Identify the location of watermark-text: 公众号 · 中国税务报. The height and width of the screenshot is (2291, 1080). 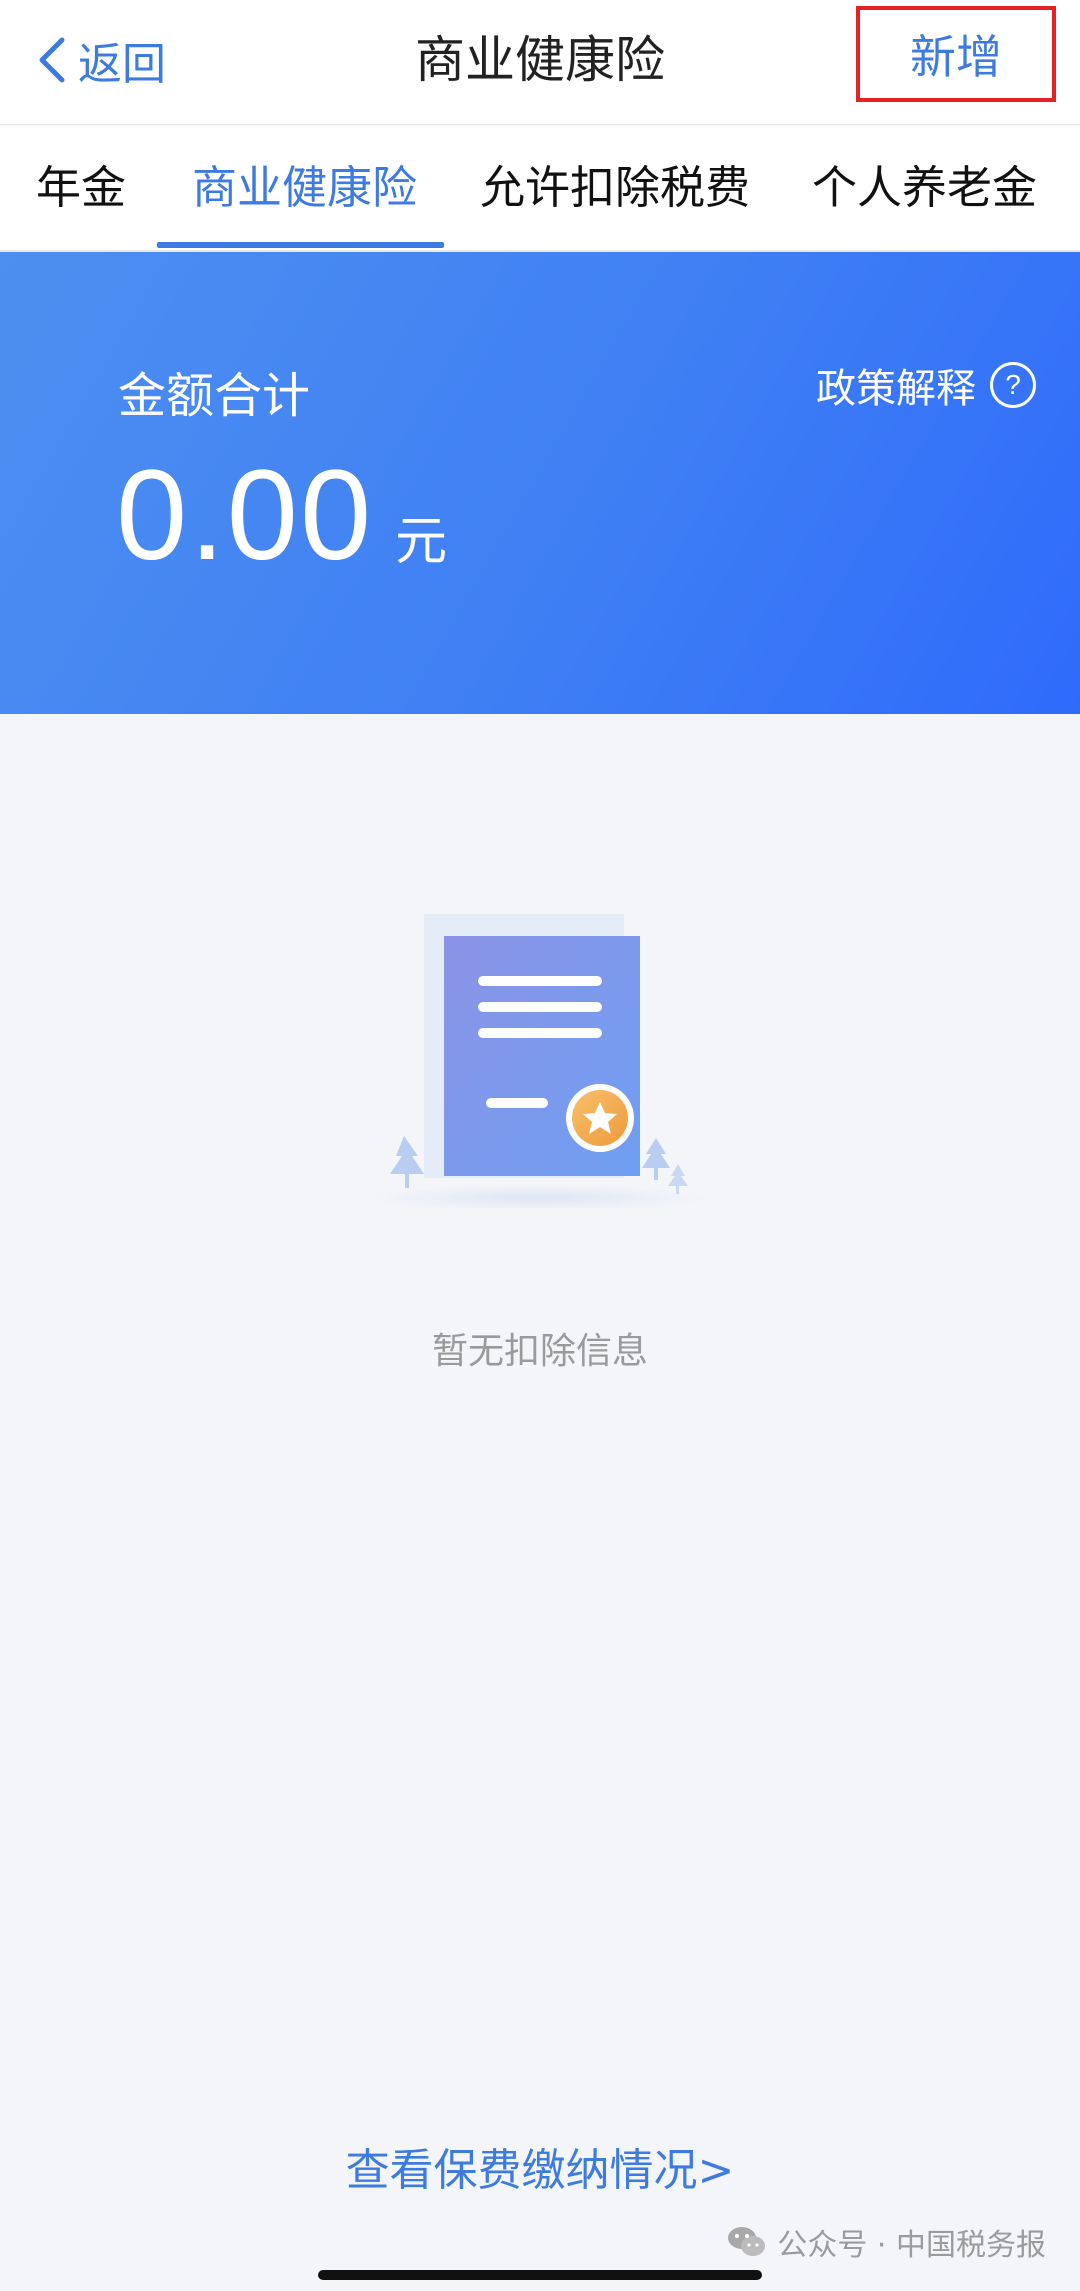
(911, 2245).